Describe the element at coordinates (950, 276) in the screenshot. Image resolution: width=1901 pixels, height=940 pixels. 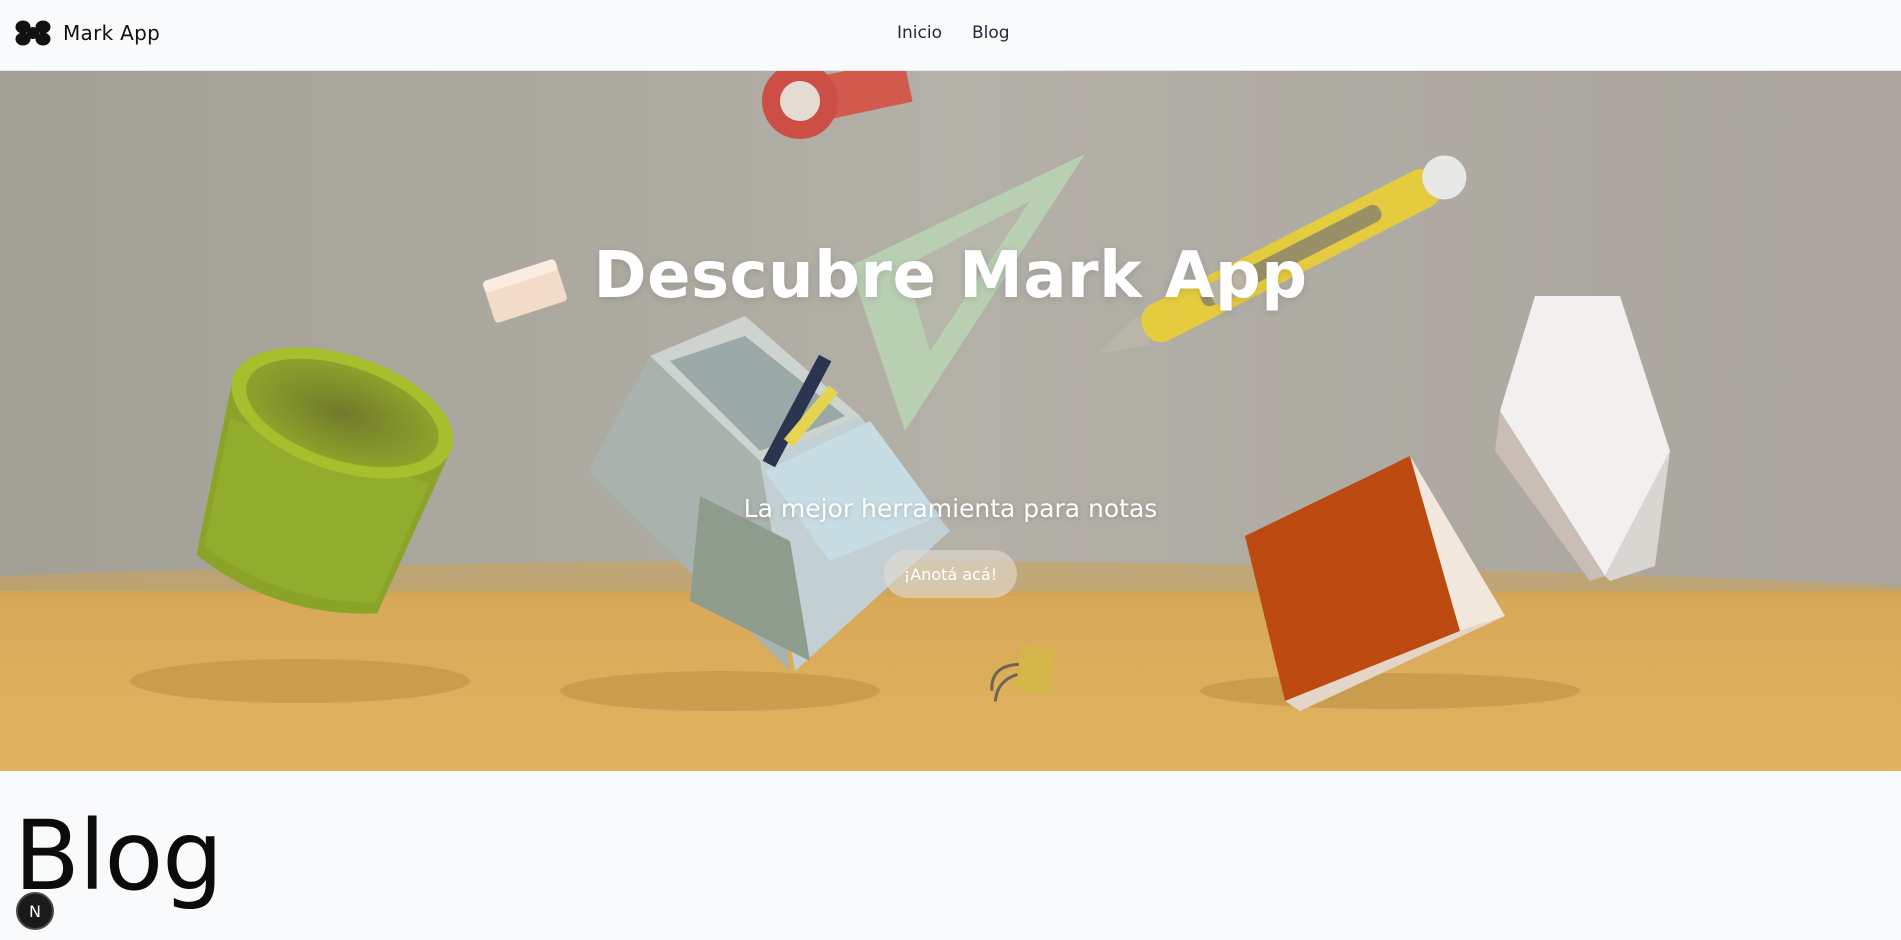
I see `hero-title: Descubre Mark App` at that location.